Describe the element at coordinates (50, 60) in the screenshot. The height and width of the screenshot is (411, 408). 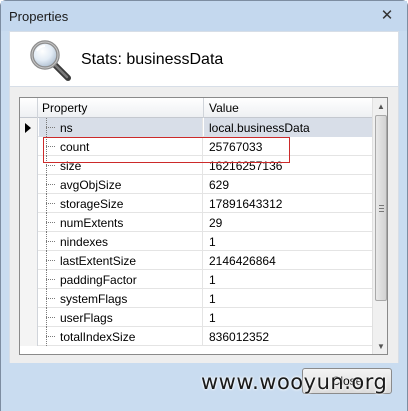
I see `magnifier-icon` at that location.